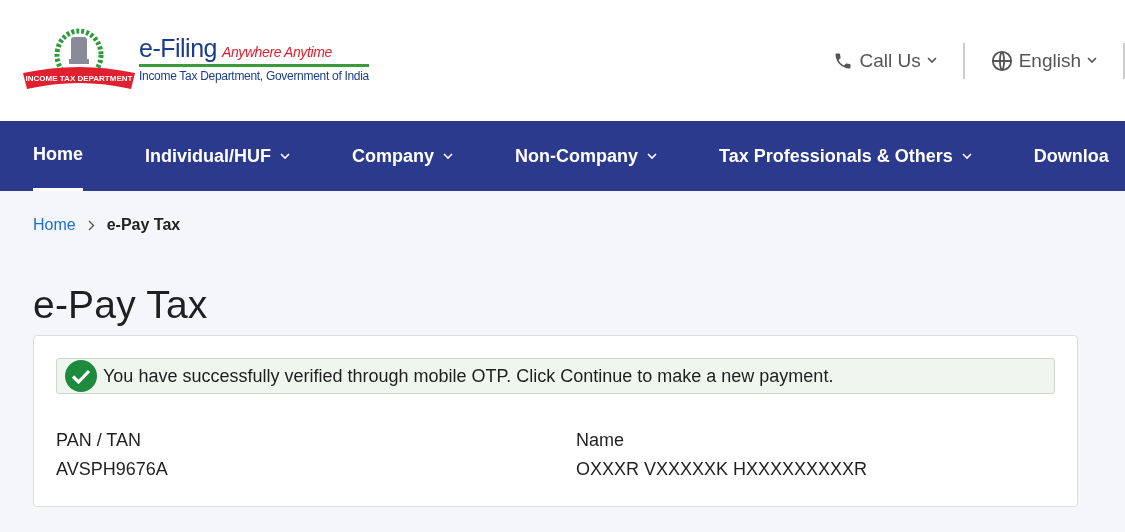  I want to click on nav-tab: Company, so click(403, 156).